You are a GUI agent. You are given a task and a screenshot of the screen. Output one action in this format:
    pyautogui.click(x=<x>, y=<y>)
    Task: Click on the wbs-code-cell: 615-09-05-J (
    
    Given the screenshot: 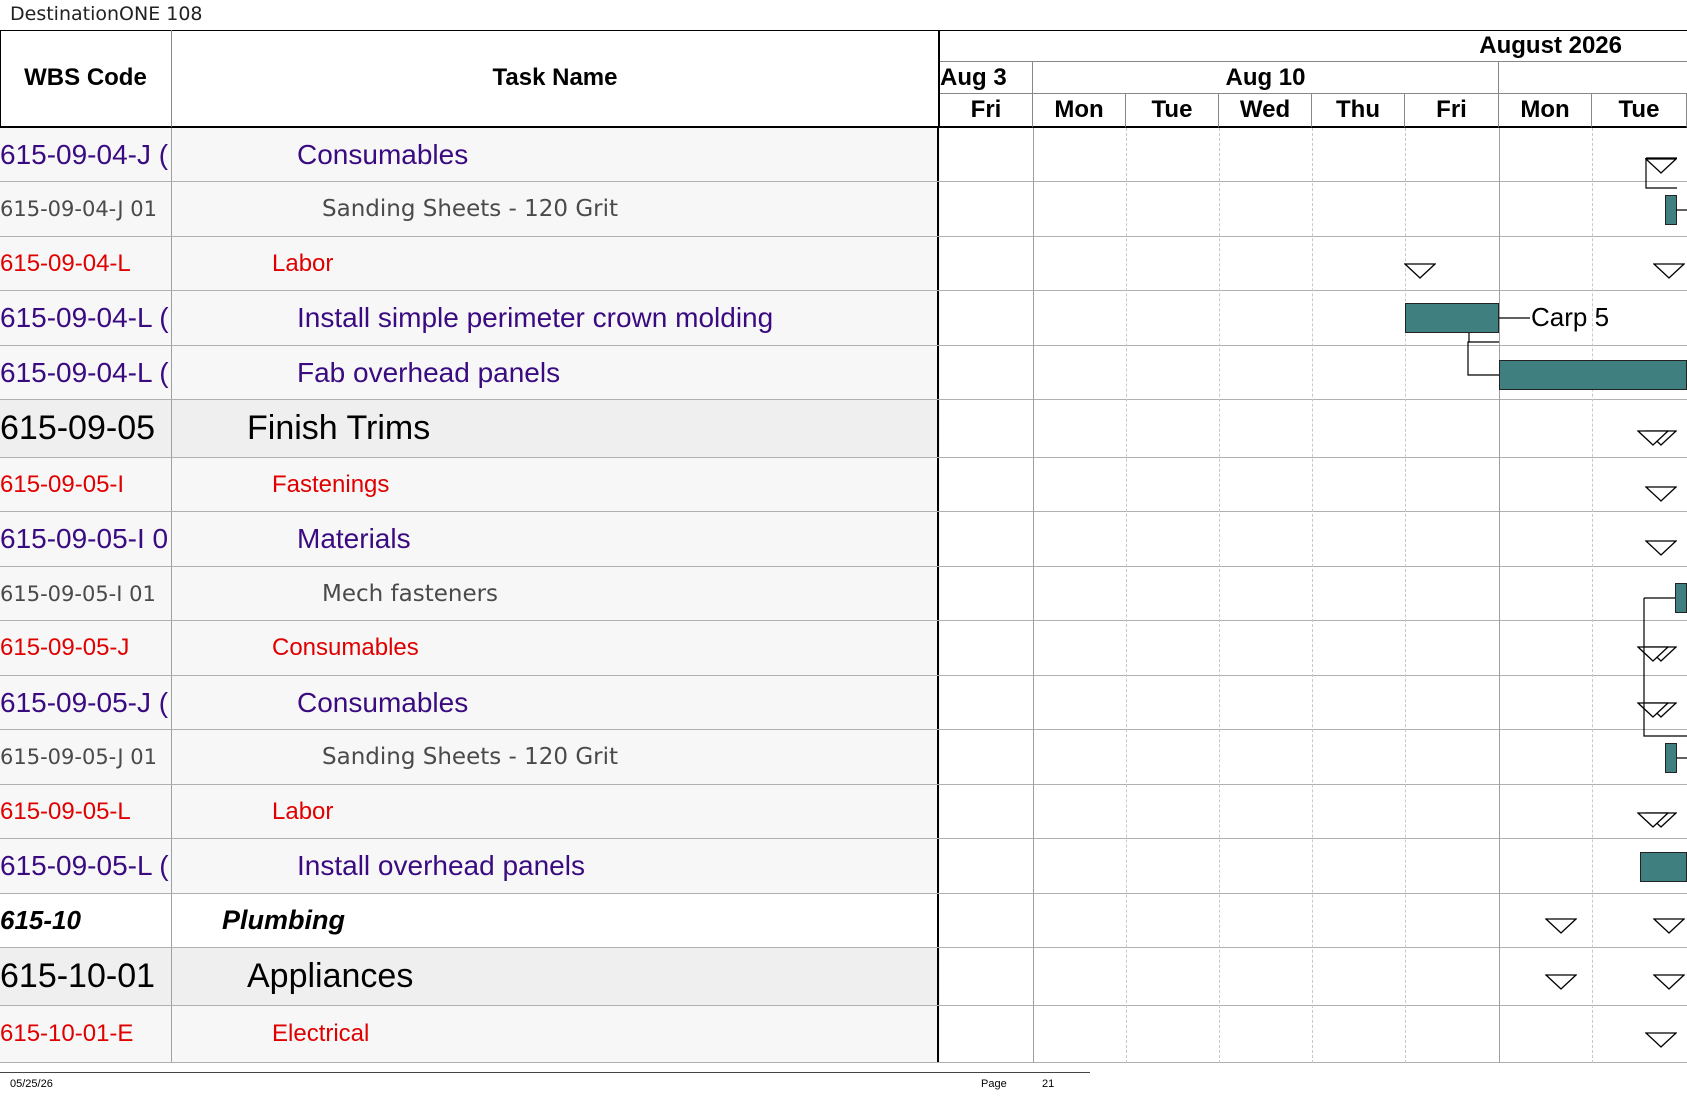 What is the action you would take?
    pyautogui.click(x=86, y=702)
    